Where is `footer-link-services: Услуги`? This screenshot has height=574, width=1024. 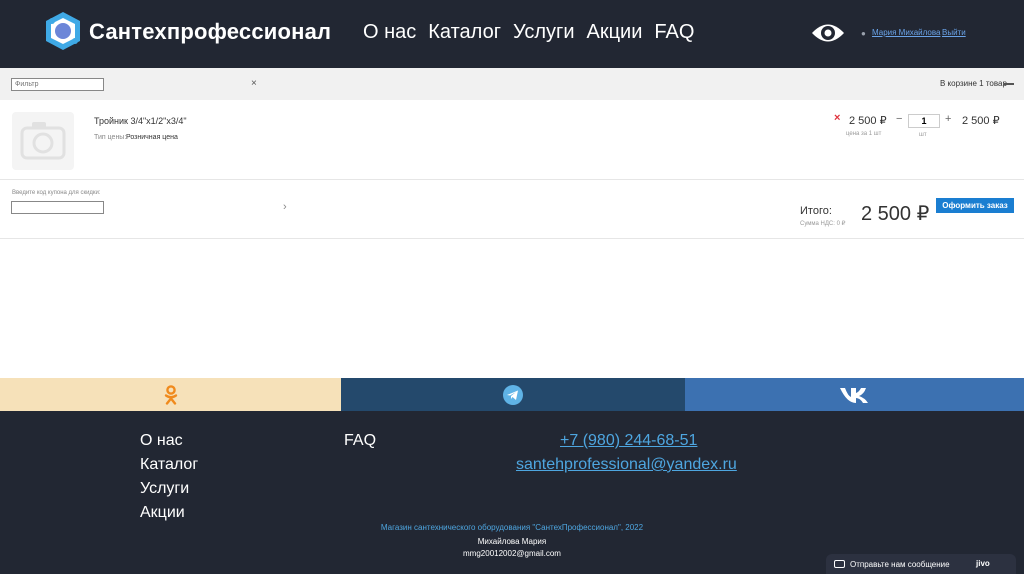 footer-link-services: Услуги is located at coordinates (169, 489).